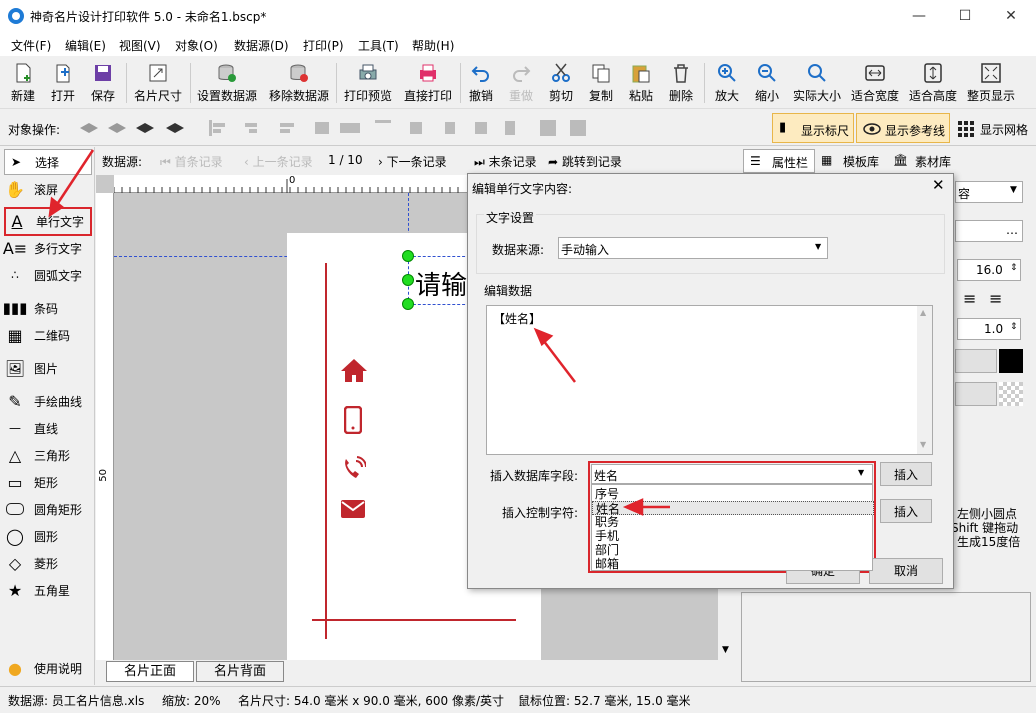 The height and width of the screenshot is (713, 1036). What do you see at coordinates (725, 650) in the screenshot?
I see `scroll-down-arrow: ▼` at bounding box center [725, 650].